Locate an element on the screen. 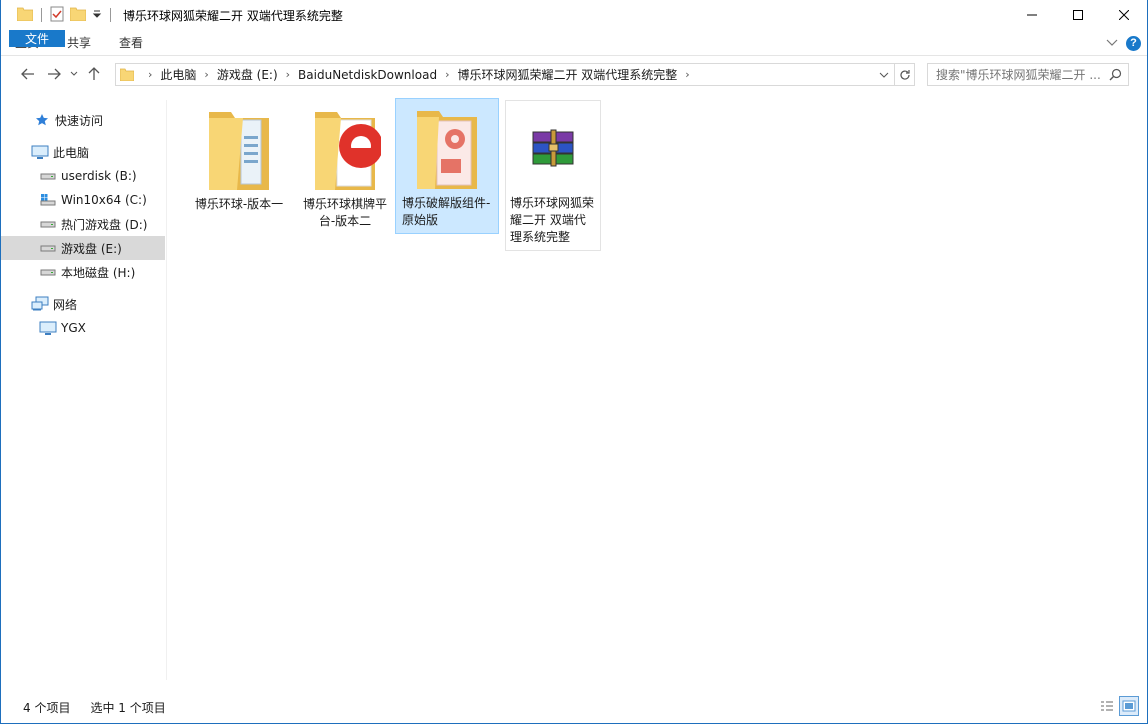 The image size is (1148, 724). sidebar-item-ygx: YGX is located at coordinates (83, 328).